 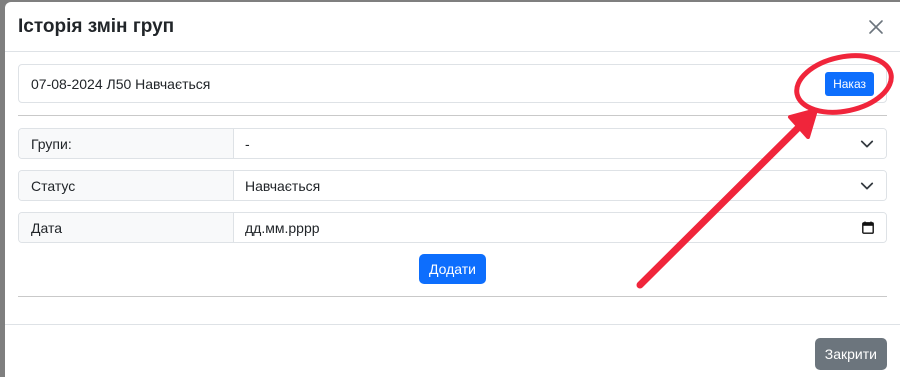 What do you see at coordinates (560, 143) in the screenshot?
I see `groups-select: -` at bounding box center [560, 143].